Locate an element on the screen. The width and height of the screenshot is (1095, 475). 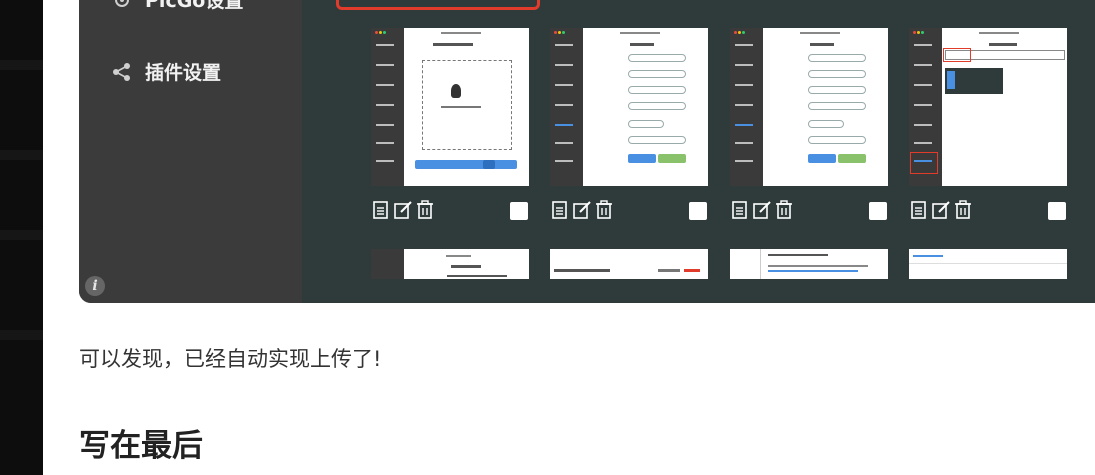
sidebar-item-picgo-settings: PicGo设置 is located at coordinates (177, 6).